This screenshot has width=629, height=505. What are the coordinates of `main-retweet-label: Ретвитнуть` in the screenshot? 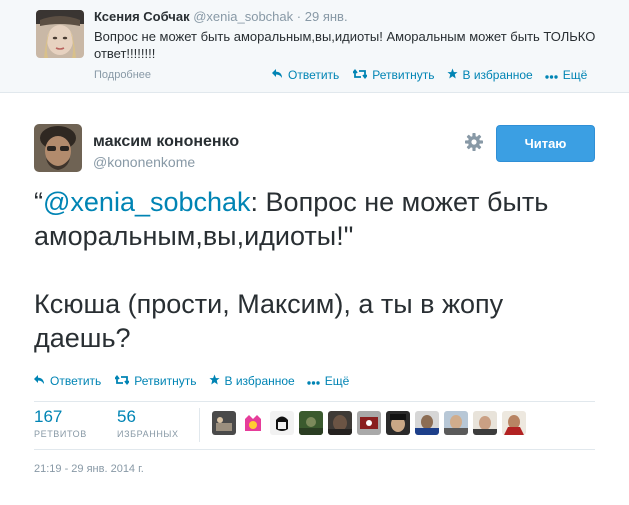 It's located at (165, 381).